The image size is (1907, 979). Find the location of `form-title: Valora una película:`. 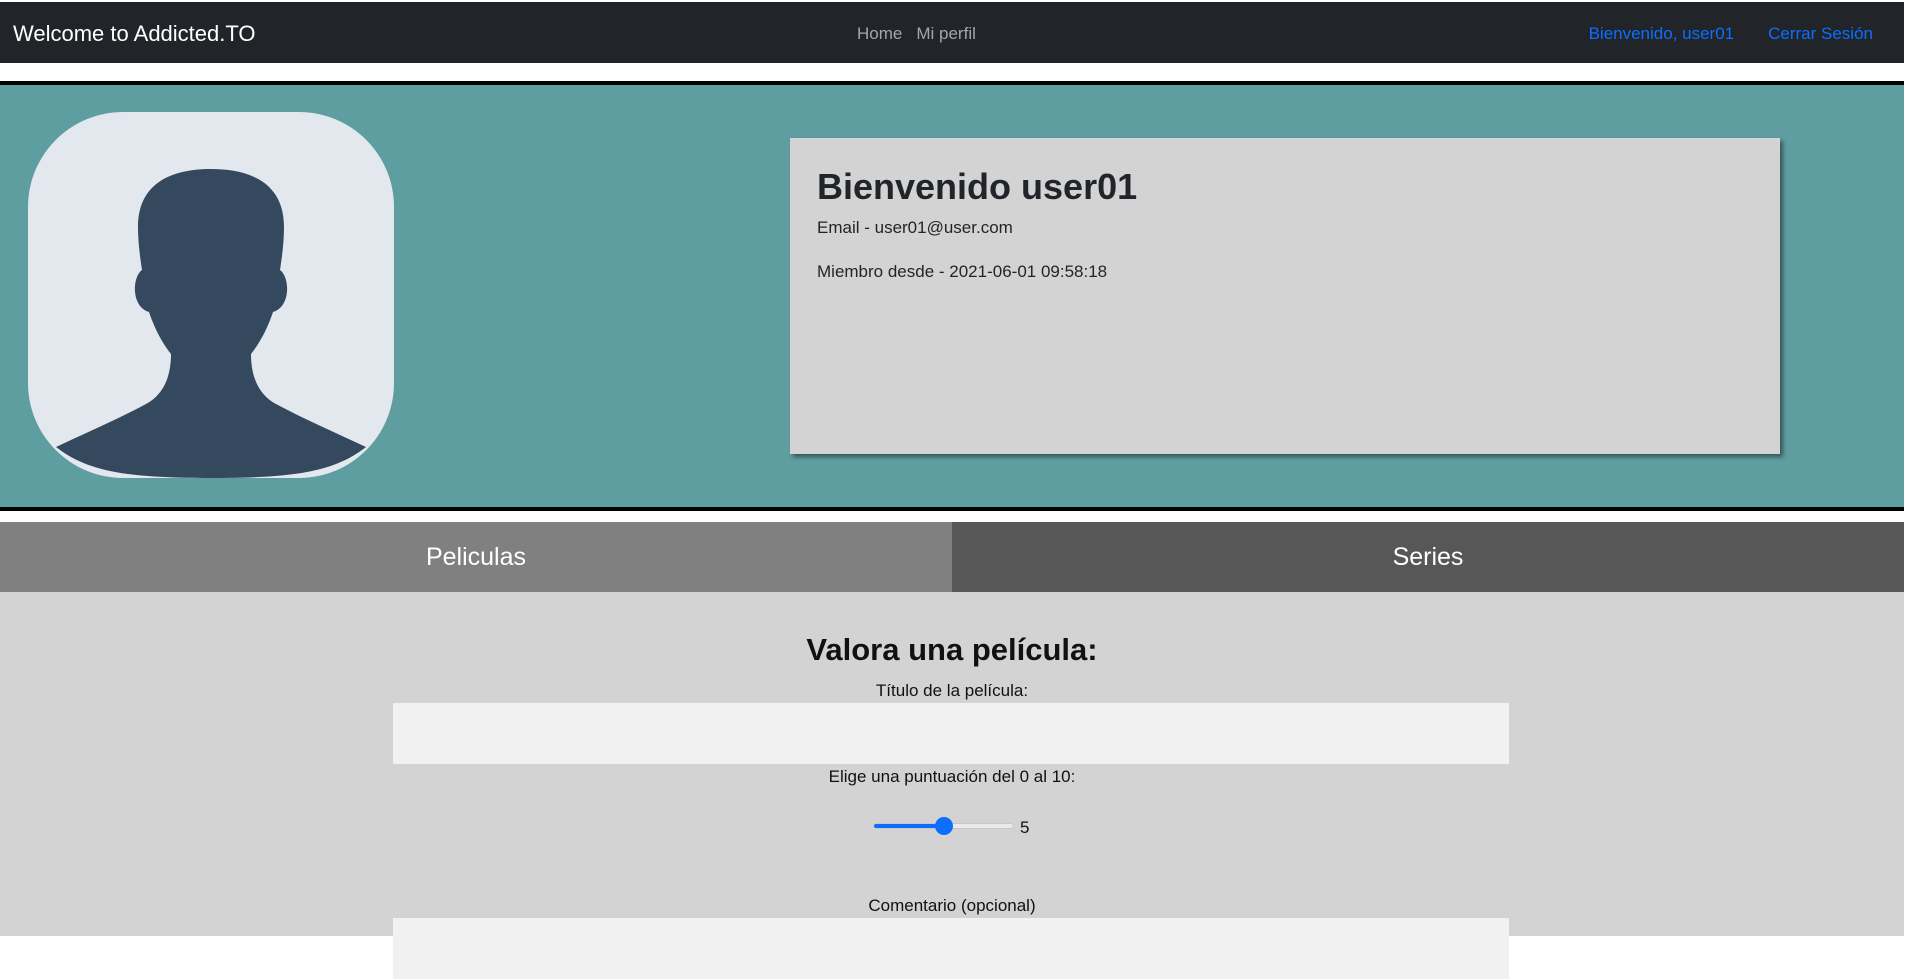

form-title: Valora una película: is located at coordinates (952, 649).